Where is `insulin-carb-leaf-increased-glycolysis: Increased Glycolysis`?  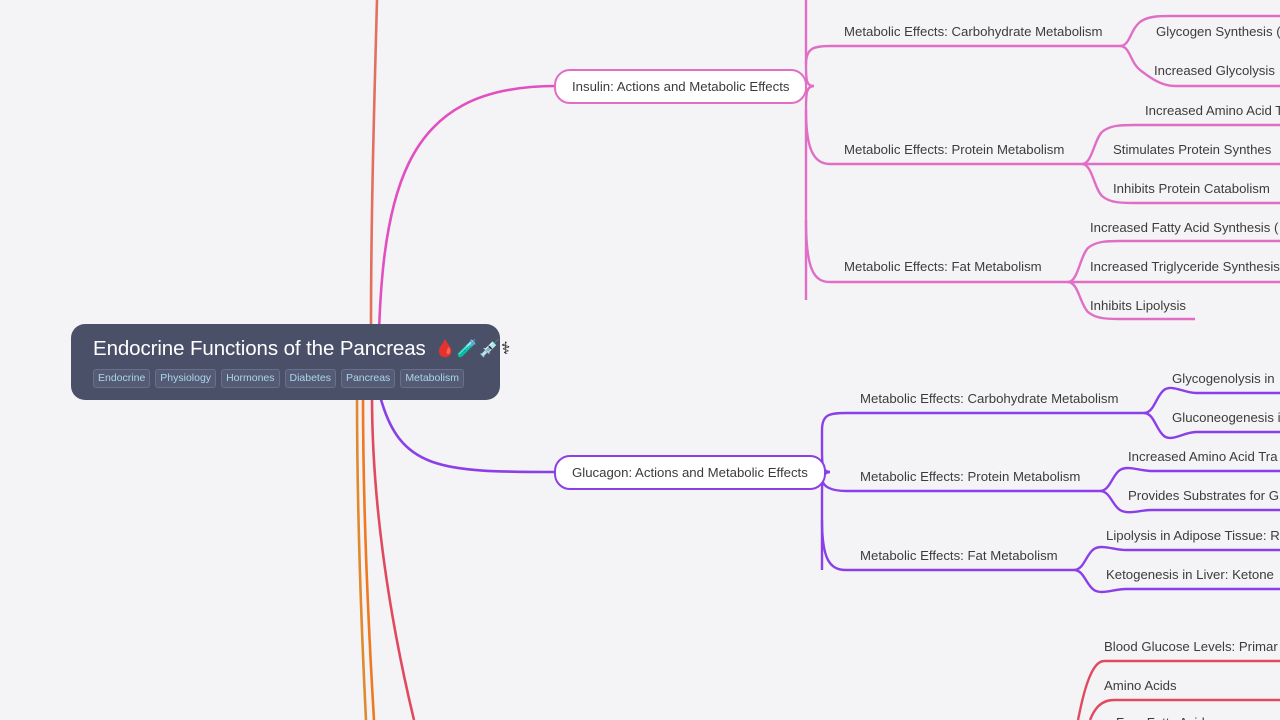 insulin-carb-leaf-increased-glycolysis: Increased Glycolysis is located at coordinates (1214, 70).